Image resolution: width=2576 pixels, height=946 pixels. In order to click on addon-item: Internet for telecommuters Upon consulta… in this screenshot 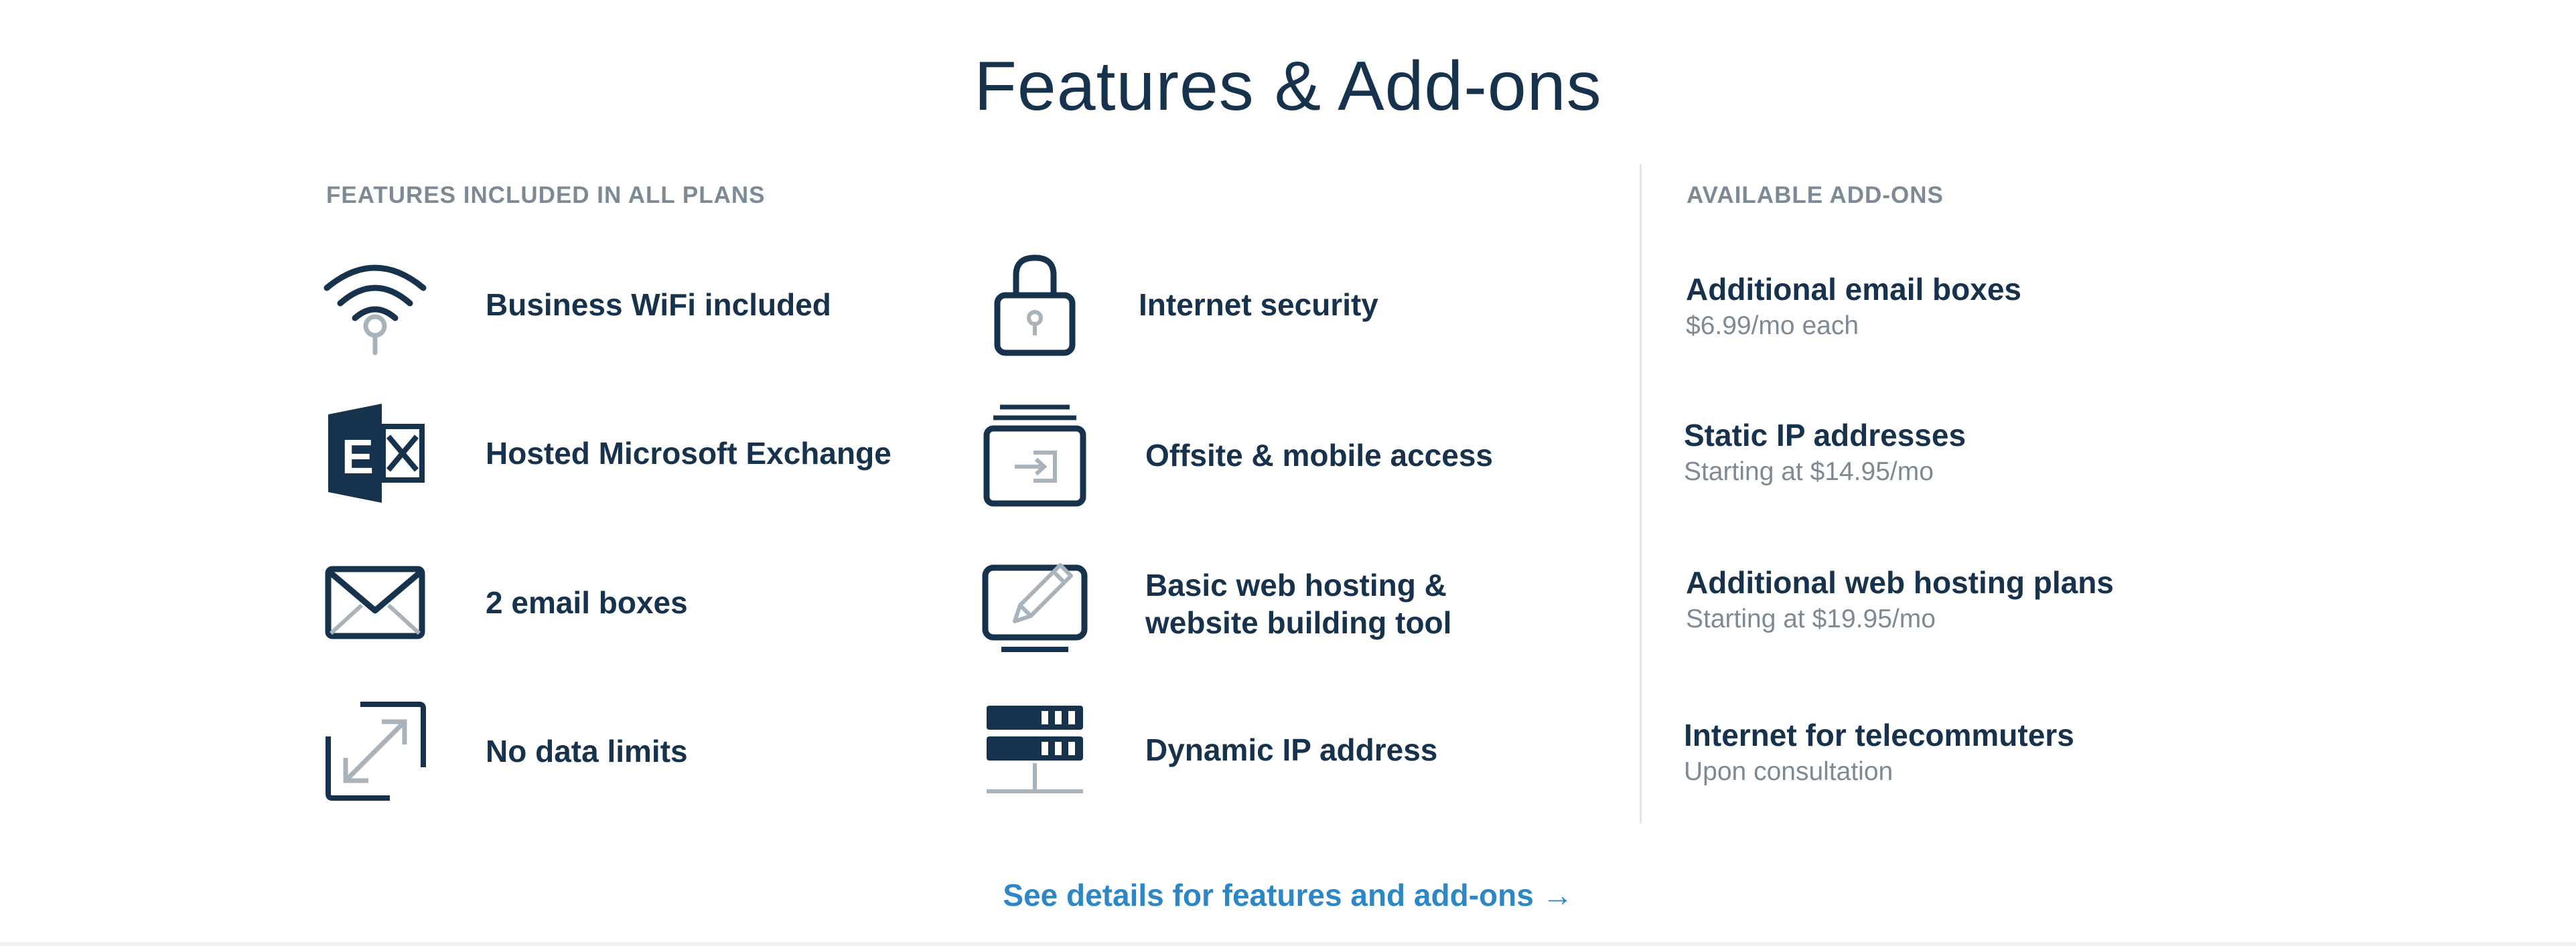, I will do `click(1879, 752)`.